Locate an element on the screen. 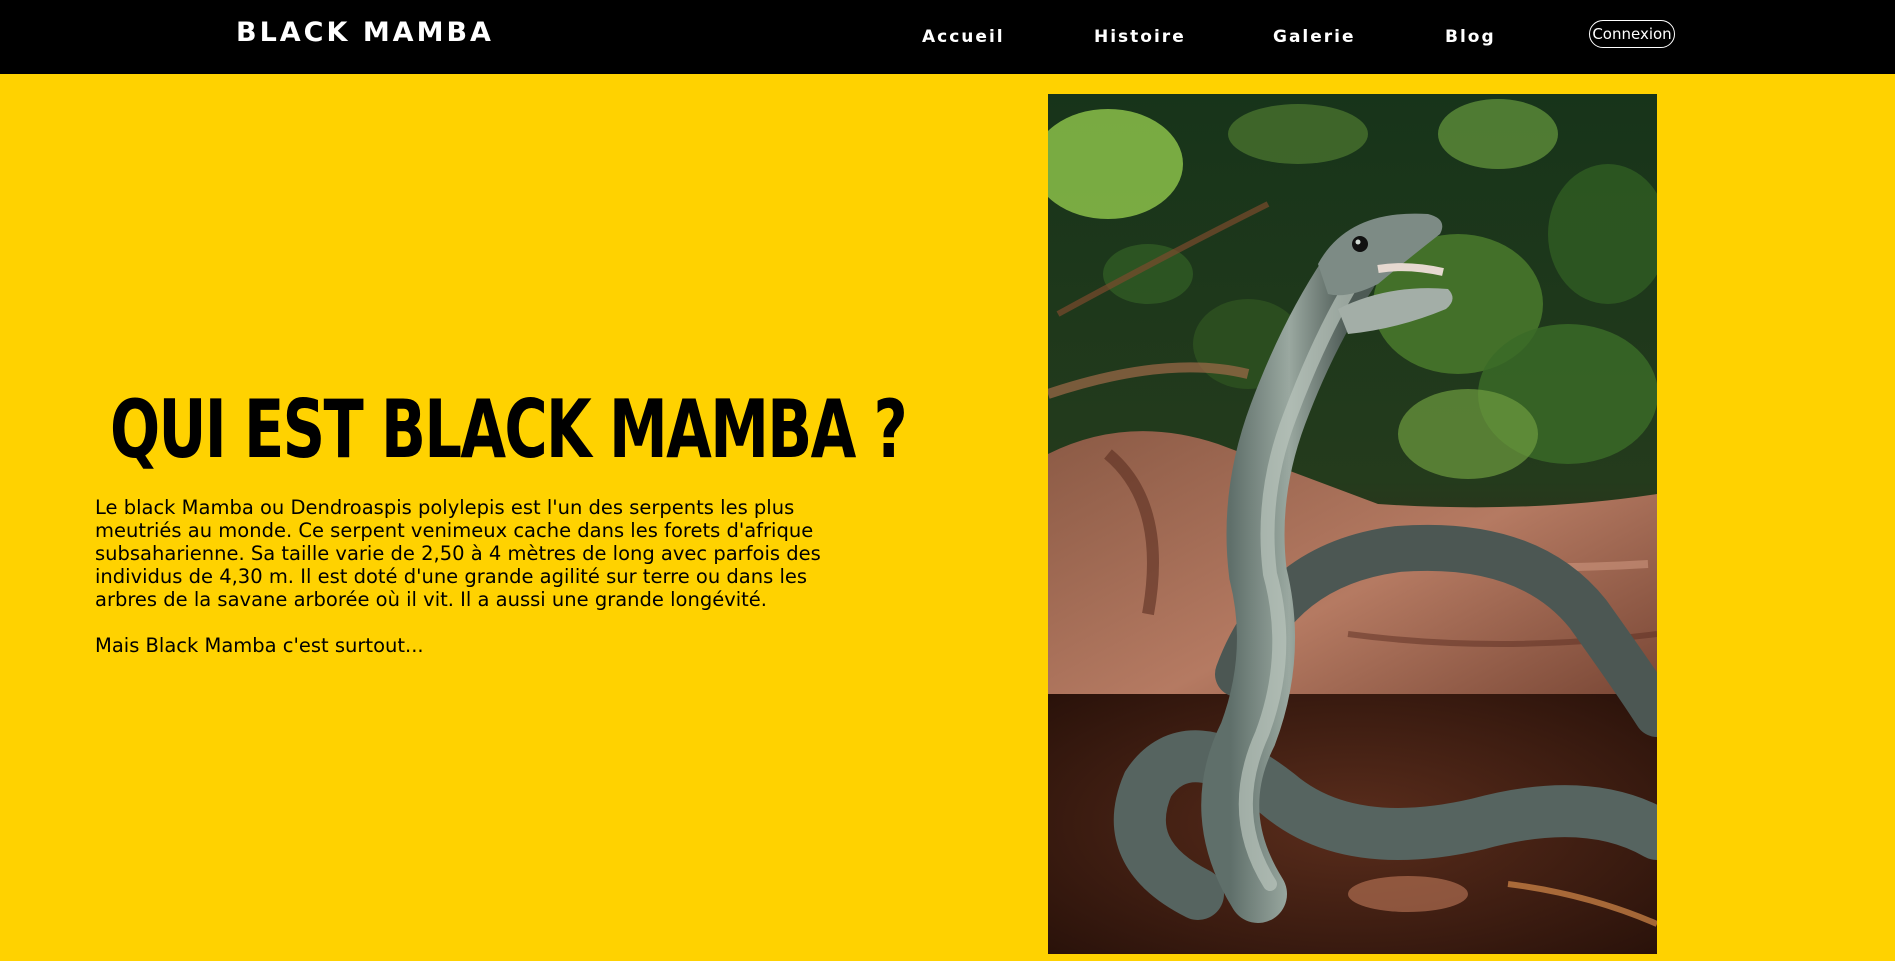 This screenshot has height=961, width=1895. site-logo: BLACK MAMBA is located at coordinates (365, 33).